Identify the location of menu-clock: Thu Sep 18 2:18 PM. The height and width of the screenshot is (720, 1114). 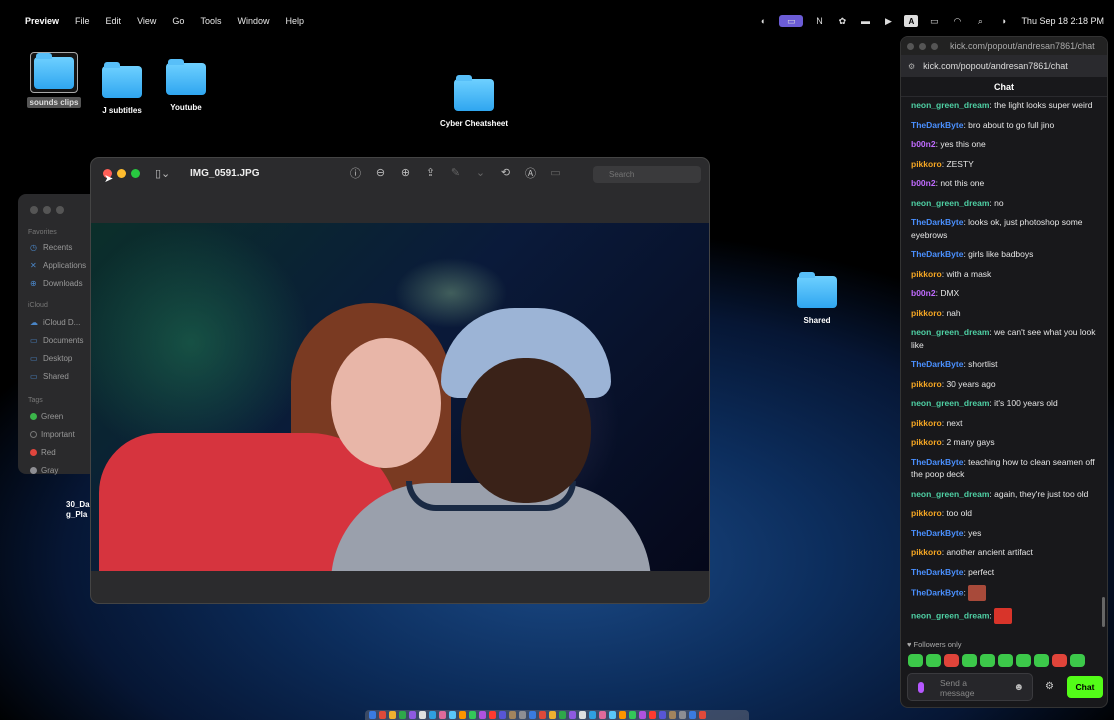
(1062, 21).